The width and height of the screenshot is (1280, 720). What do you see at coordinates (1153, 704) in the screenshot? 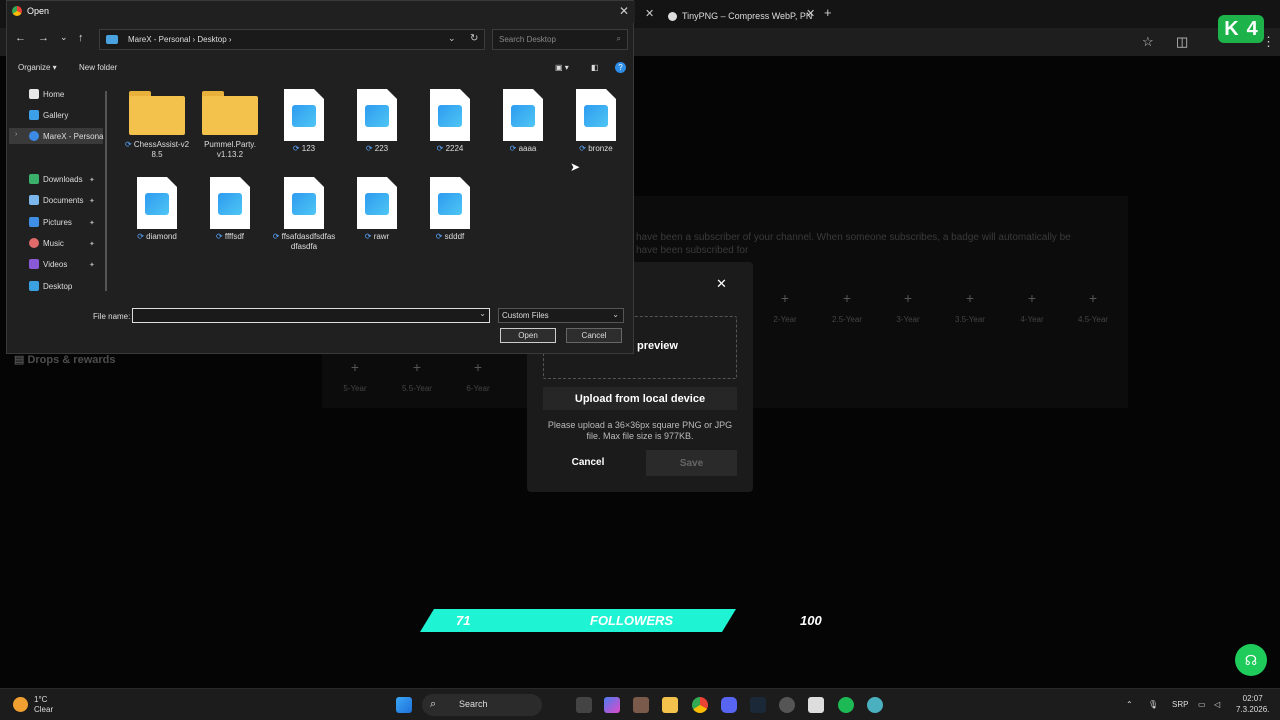
I see `microphone-icon: 🎙` at bounding box center [1153, 704].